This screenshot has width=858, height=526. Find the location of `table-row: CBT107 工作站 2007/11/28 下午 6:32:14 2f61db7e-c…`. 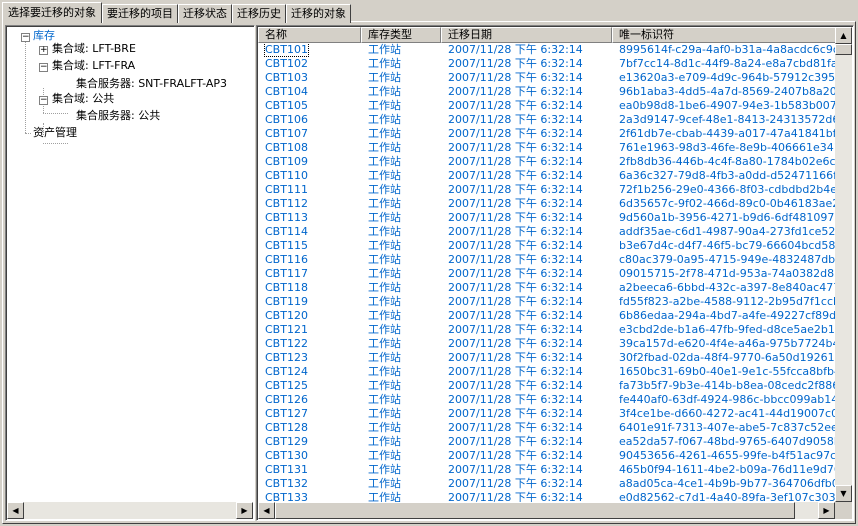

table-row: CBT107 工作站 2007/11/28 下午 6:32:14 2f61db7e-c… is located at coordinates (546, 134).